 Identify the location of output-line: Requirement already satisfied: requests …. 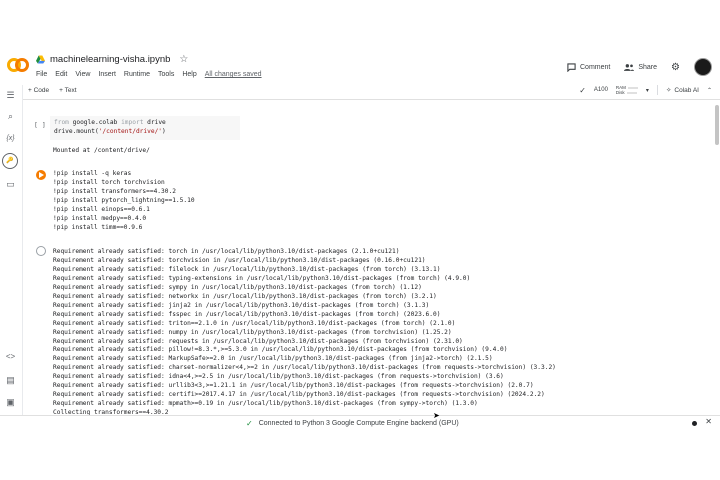
(258, 341).